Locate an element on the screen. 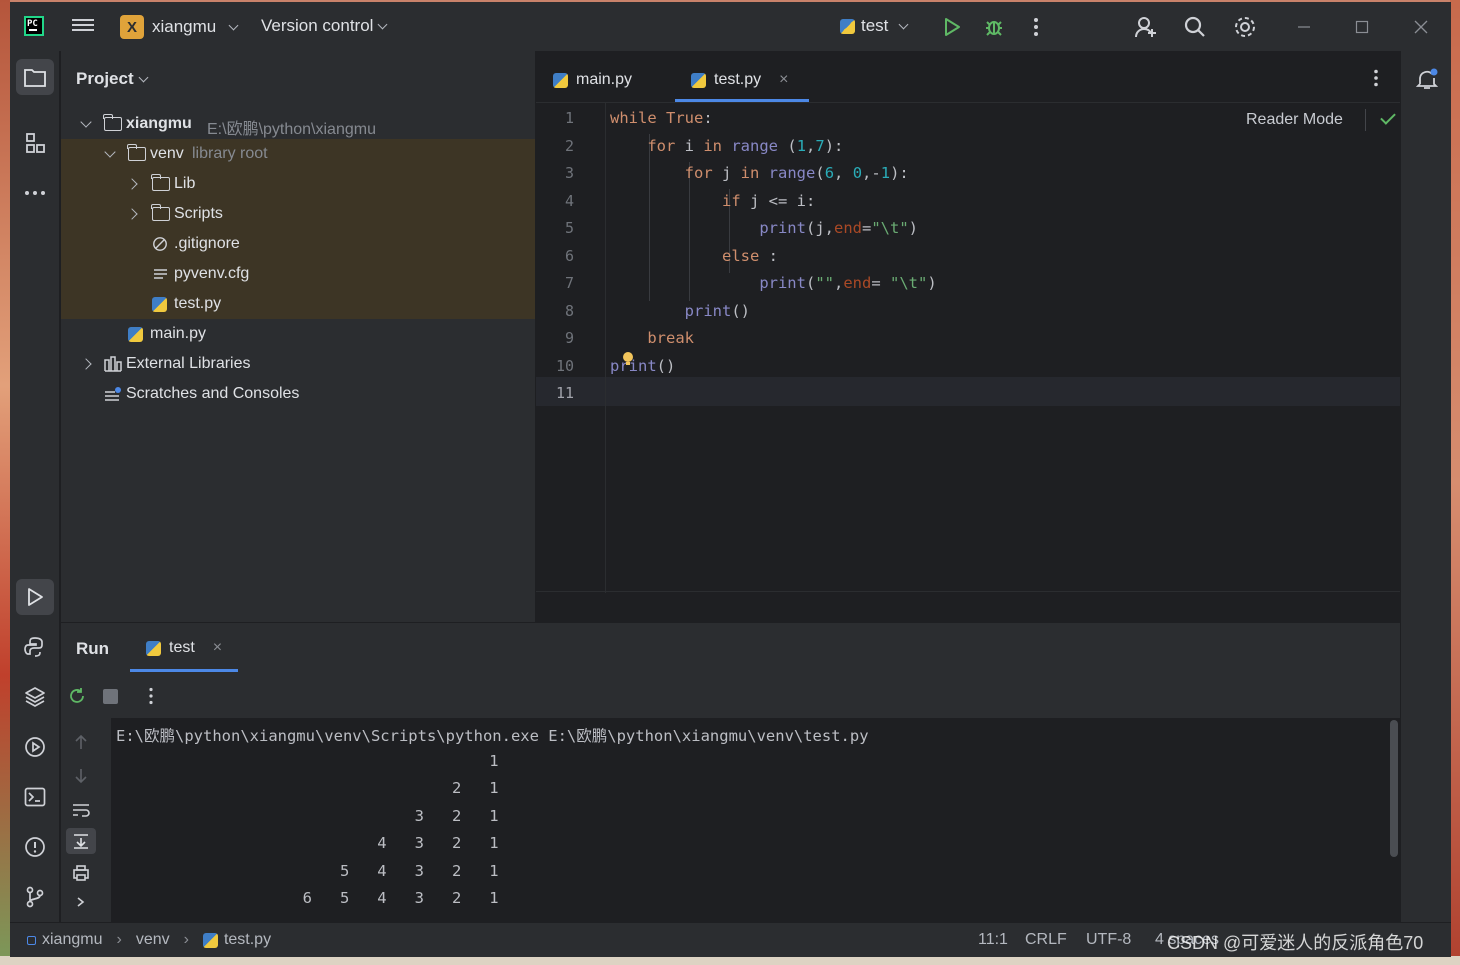  line-number: 5 is located at coordinates (569, 228).